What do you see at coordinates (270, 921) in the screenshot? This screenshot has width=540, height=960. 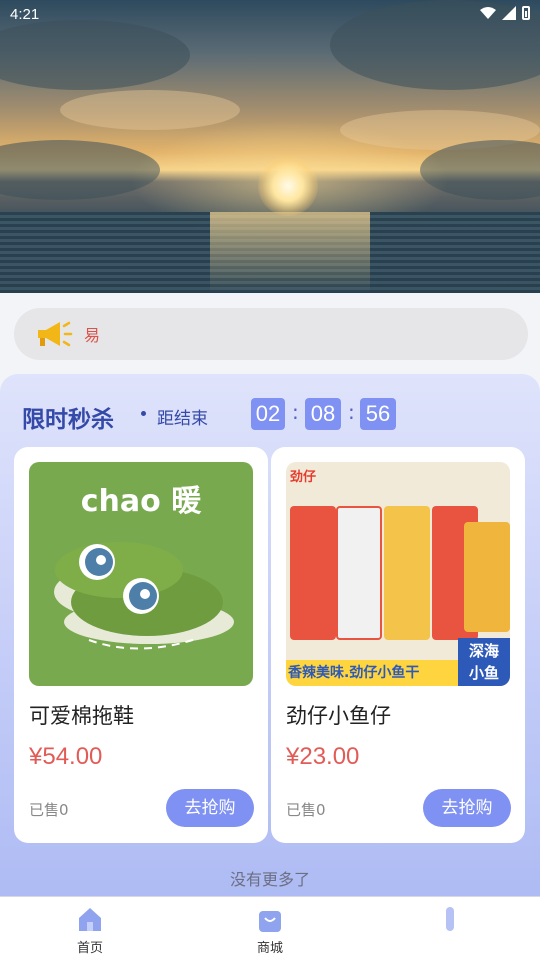 I see `shopping-bag-icon` at bounding box center [270, 921].